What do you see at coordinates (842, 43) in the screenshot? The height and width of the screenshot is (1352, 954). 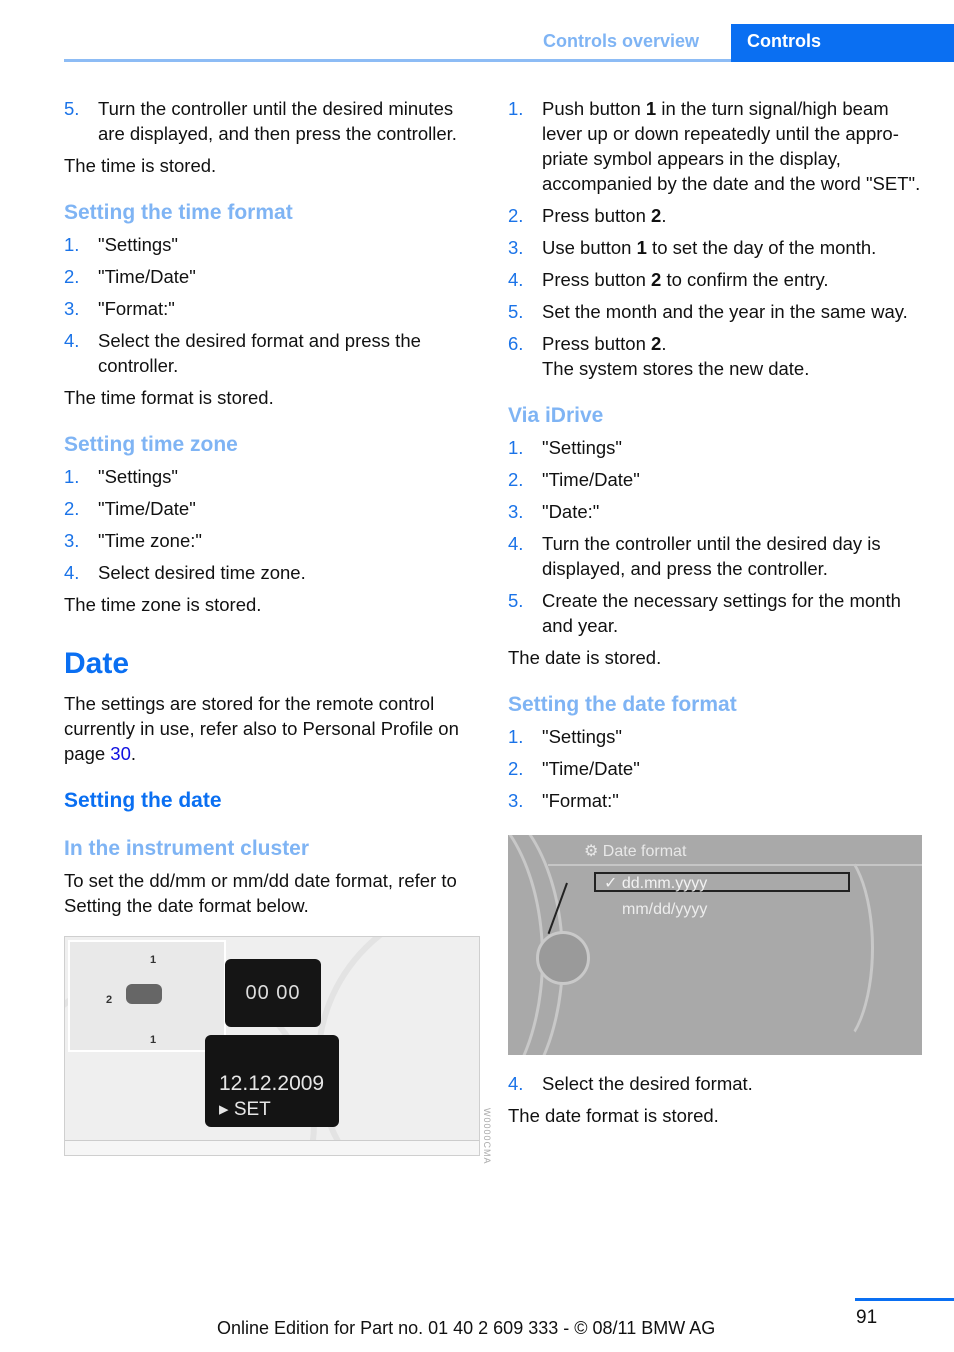 I see `header-chapter-tab: Controls` at bounding box center [842, 43].